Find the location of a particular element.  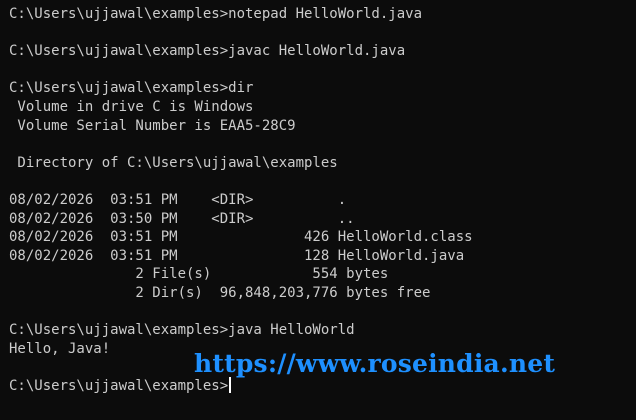

terminal-prompt-line: C:\Users\ujjawal\examples> is located at coordinates (322, 386).